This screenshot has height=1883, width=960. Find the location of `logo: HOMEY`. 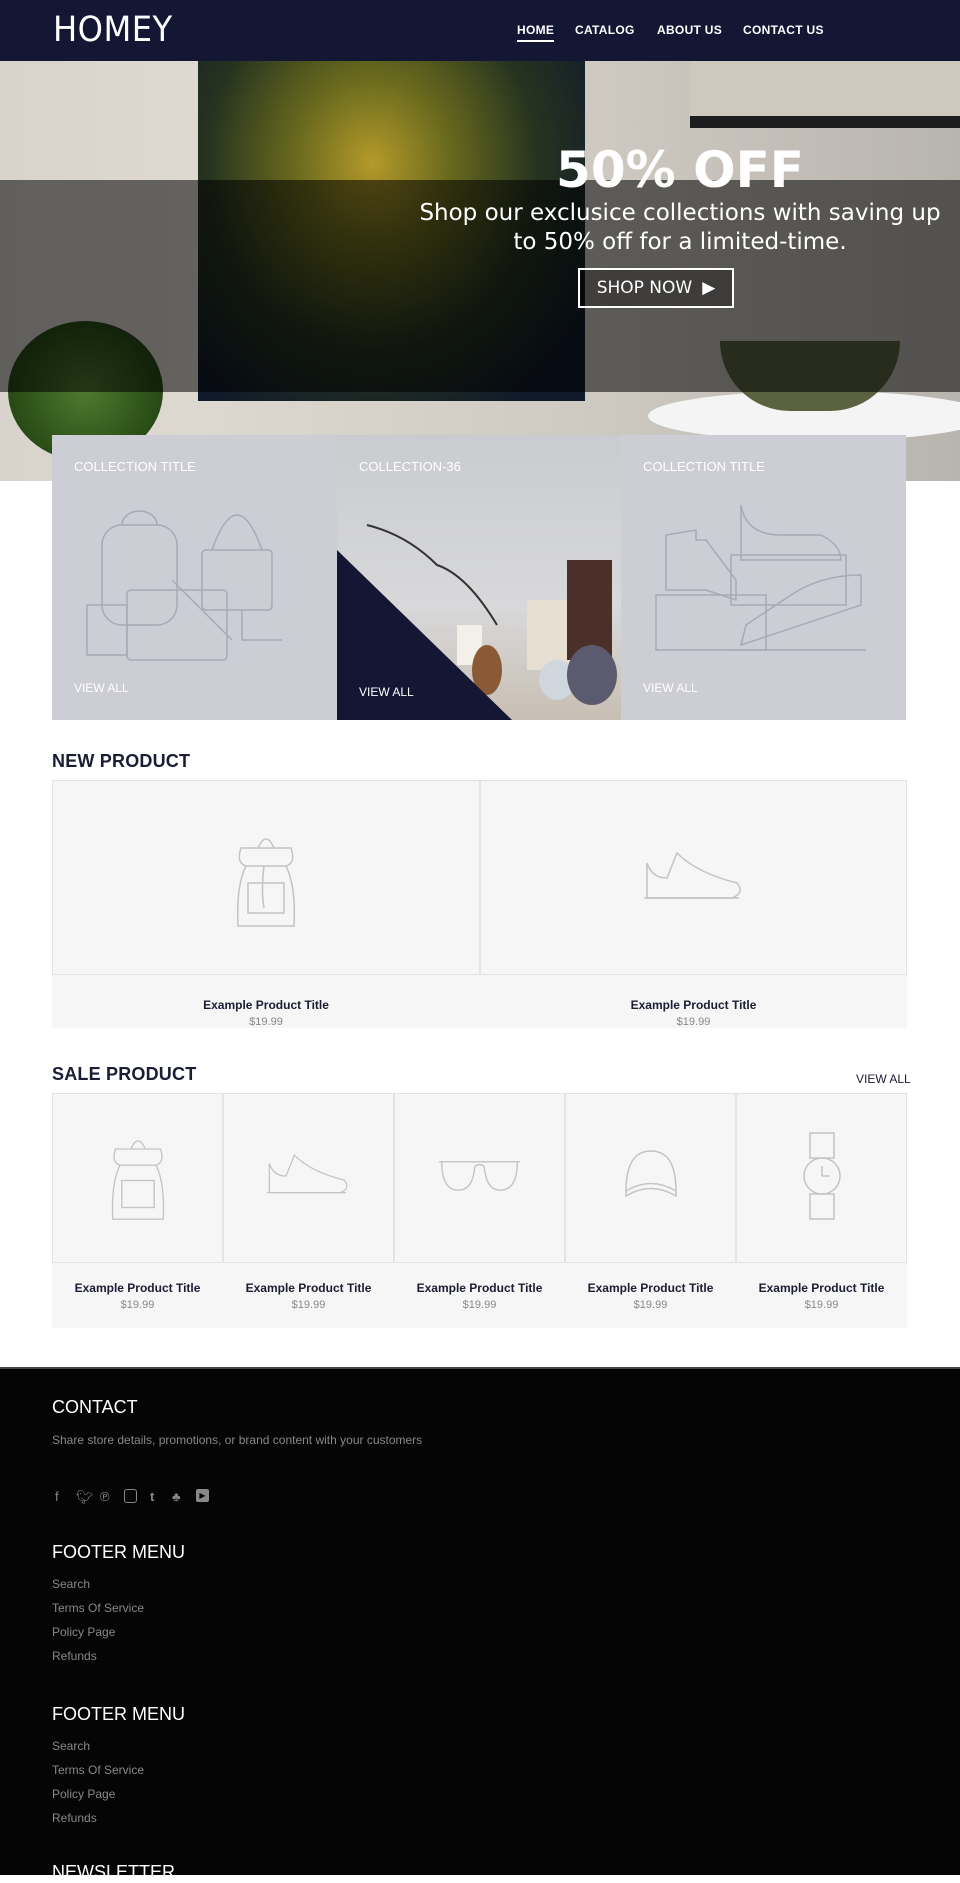

logo: HOMEY is located at coordinates (113, 30).